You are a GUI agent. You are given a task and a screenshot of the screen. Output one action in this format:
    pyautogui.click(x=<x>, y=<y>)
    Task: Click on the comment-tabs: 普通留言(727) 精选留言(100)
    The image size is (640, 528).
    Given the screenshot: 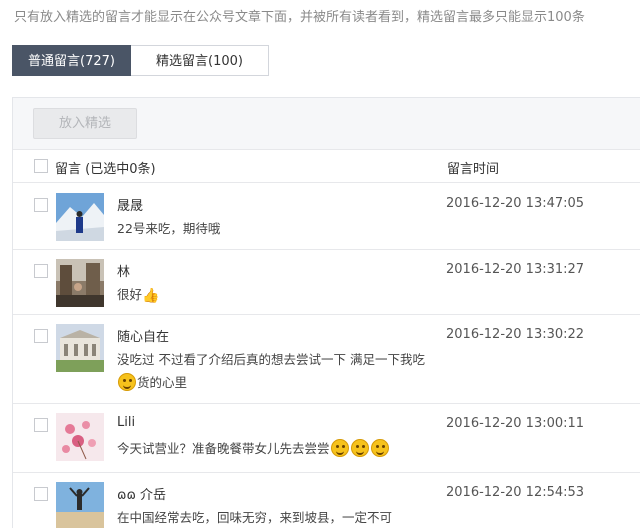 What is the action you would take?
    pyautogui.click(x=140, y=60)
    